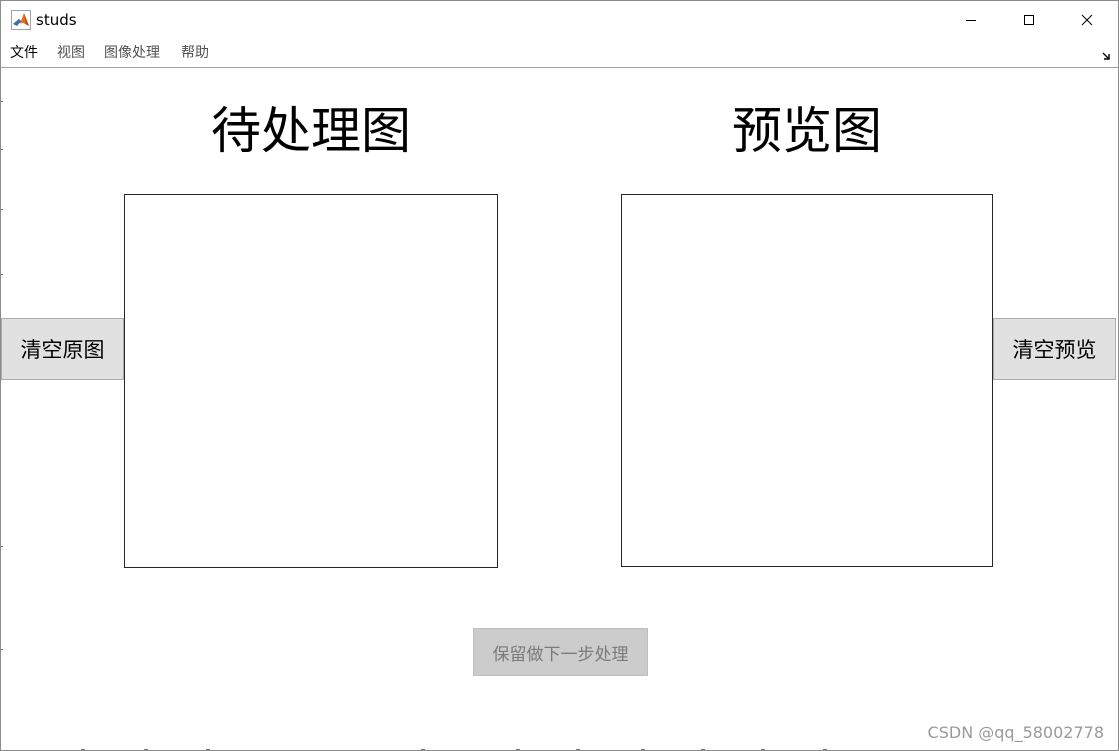 This screenshot has height=751, width=1119. I want to click on preview-image-title: 预览图, so click(807, 131).